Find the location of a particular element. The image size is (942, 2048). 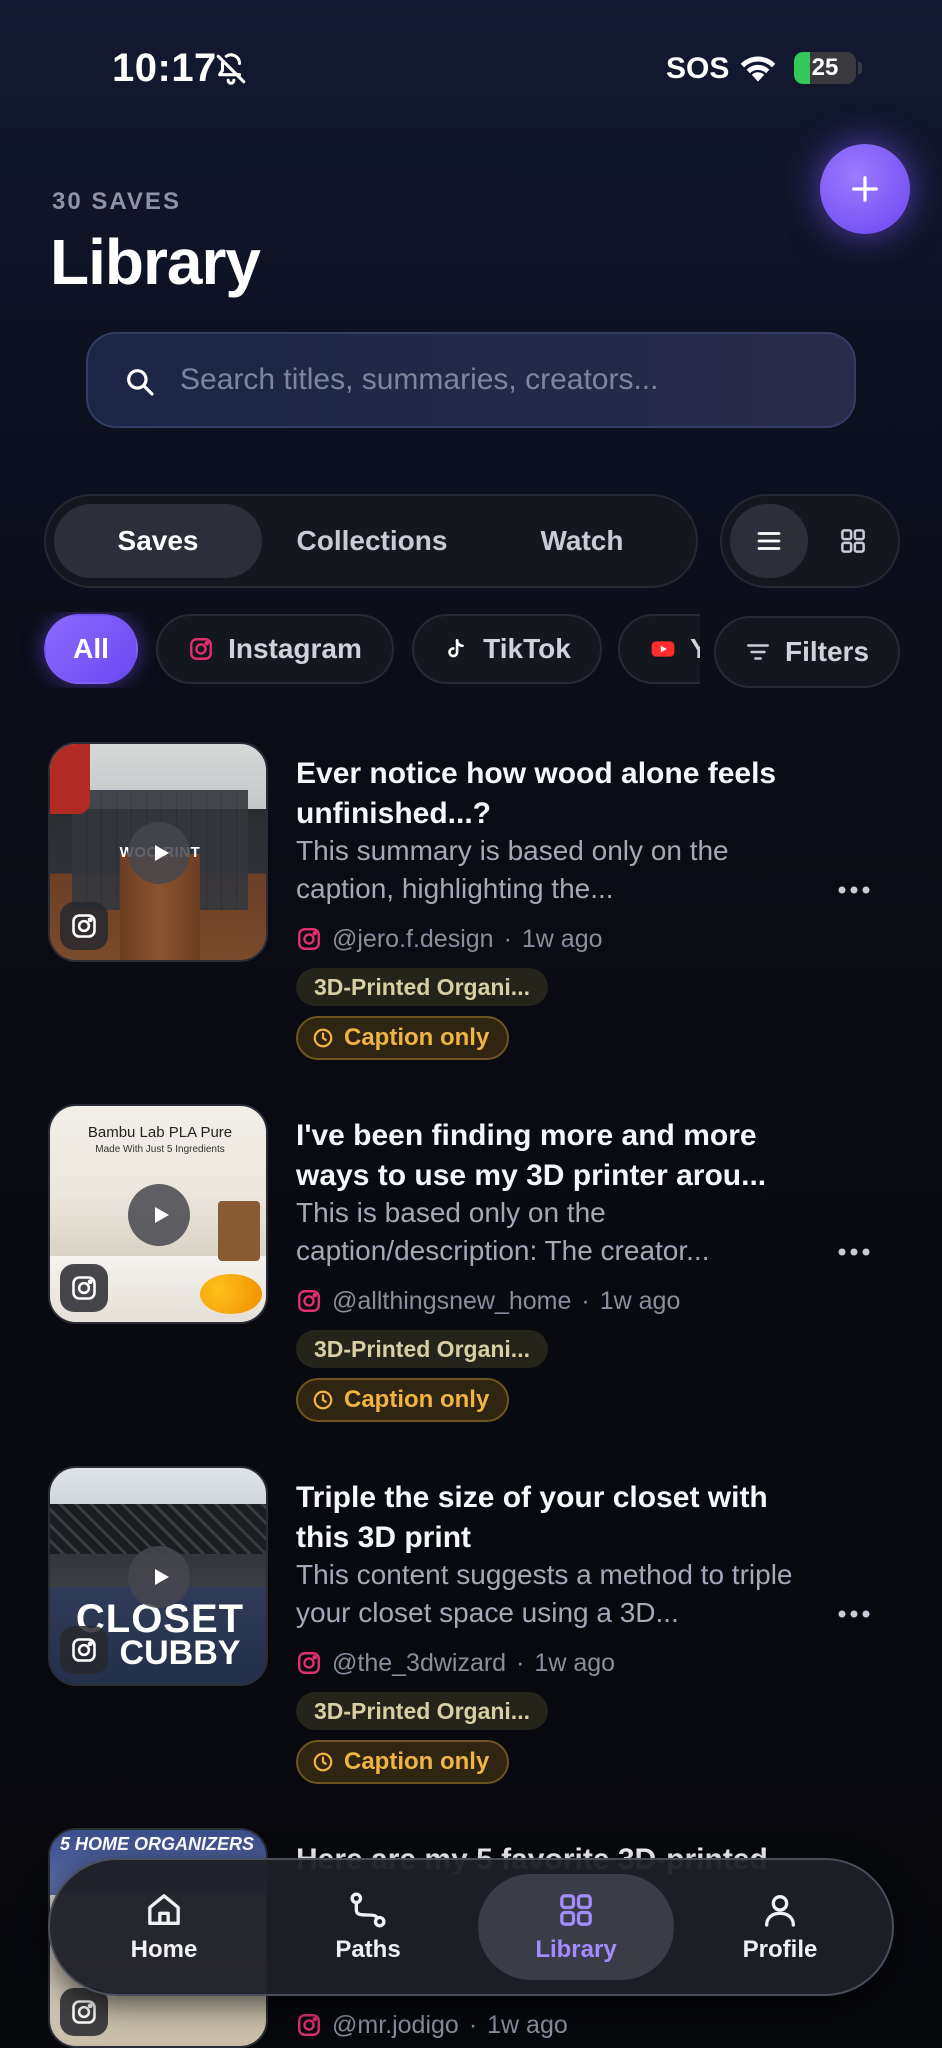

view-toggle is located at coordinates (810, 541).